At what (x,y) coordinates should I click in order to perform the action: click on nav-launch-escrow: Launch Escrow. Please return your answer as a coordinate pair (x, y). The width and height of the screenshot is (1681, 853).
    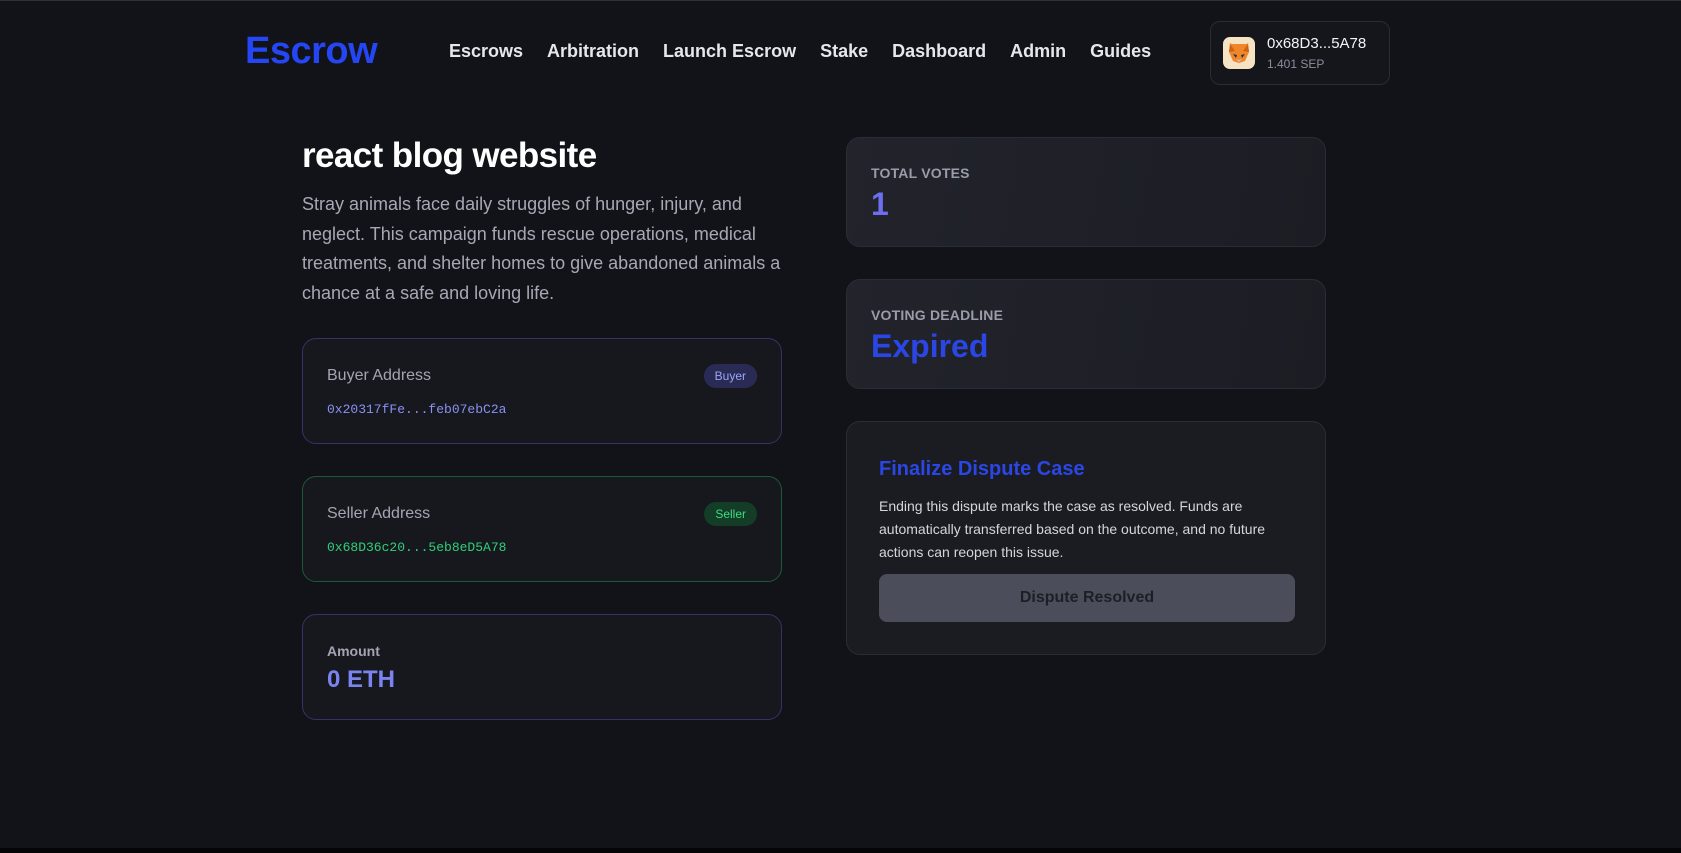
    Looking at the image, I should click on (729, 51).